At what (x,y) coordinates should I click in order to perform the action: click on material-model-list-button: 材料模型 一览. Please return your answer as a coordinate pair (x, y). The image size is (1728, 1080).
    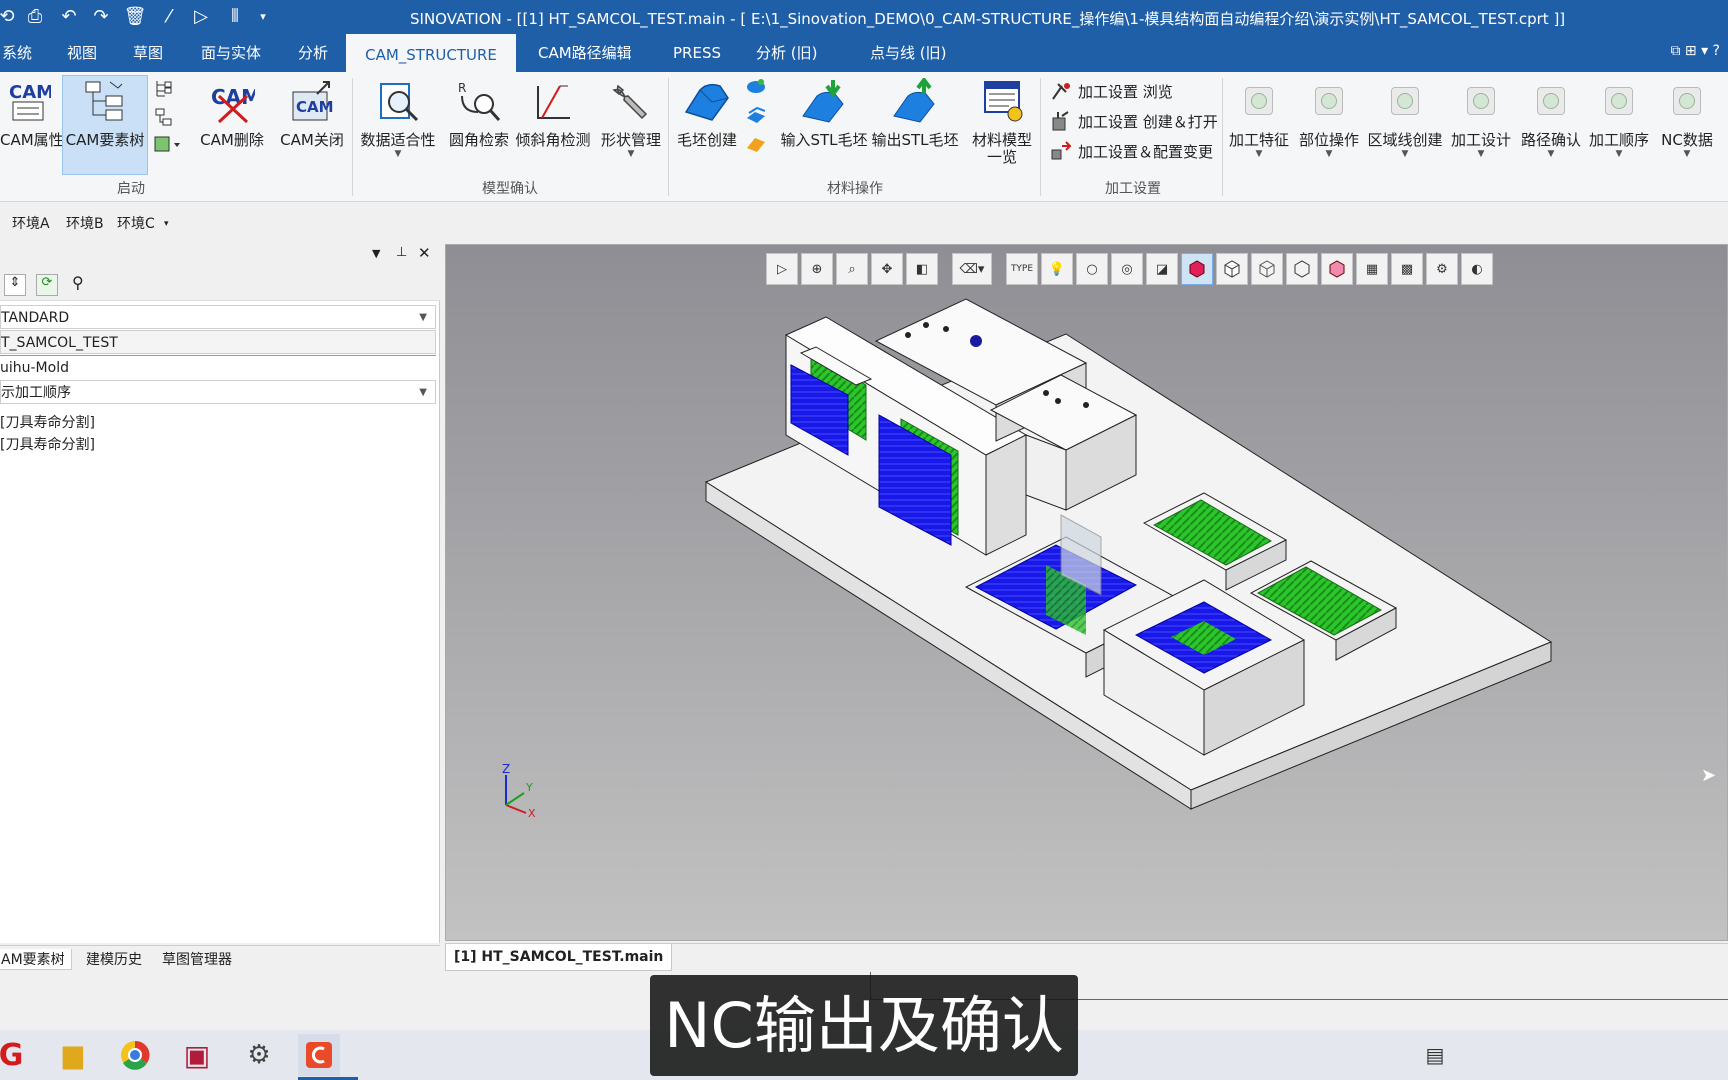
    Looking at the image, I should click on (1002, 121).